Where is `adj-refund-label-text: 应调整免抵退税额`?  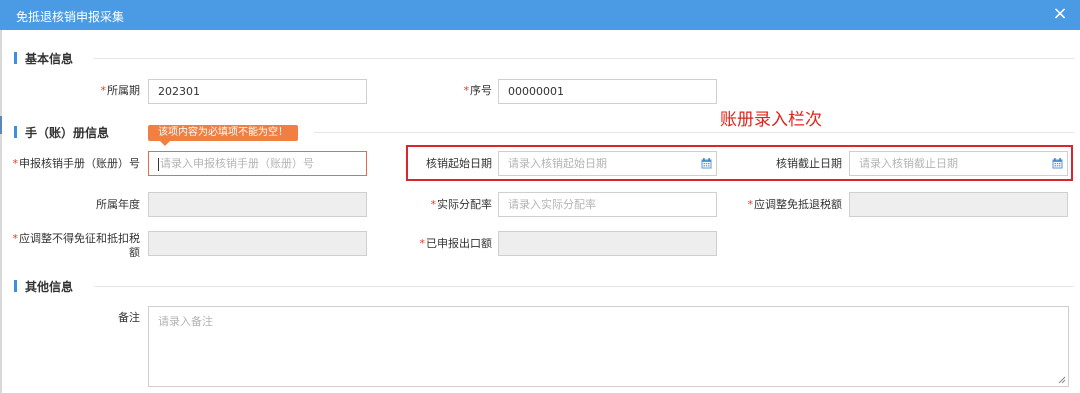
adj-refund-label-text: 应调整免抵退税额 is located at coordinates (798, 204).